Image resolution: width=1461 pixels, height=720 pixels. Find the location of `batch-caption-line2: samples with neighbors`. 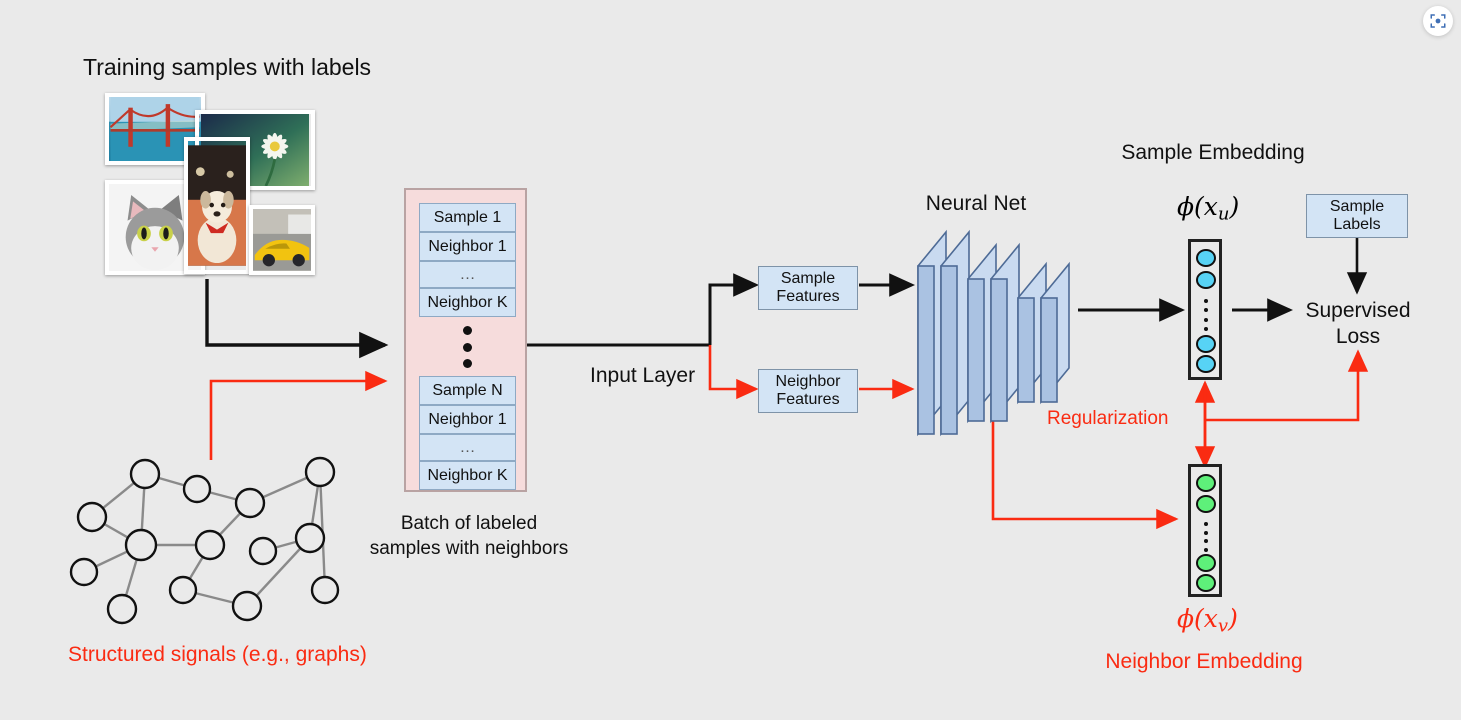

batch-caption-line2: samples with neighbors is located at coordinates (469, 548).